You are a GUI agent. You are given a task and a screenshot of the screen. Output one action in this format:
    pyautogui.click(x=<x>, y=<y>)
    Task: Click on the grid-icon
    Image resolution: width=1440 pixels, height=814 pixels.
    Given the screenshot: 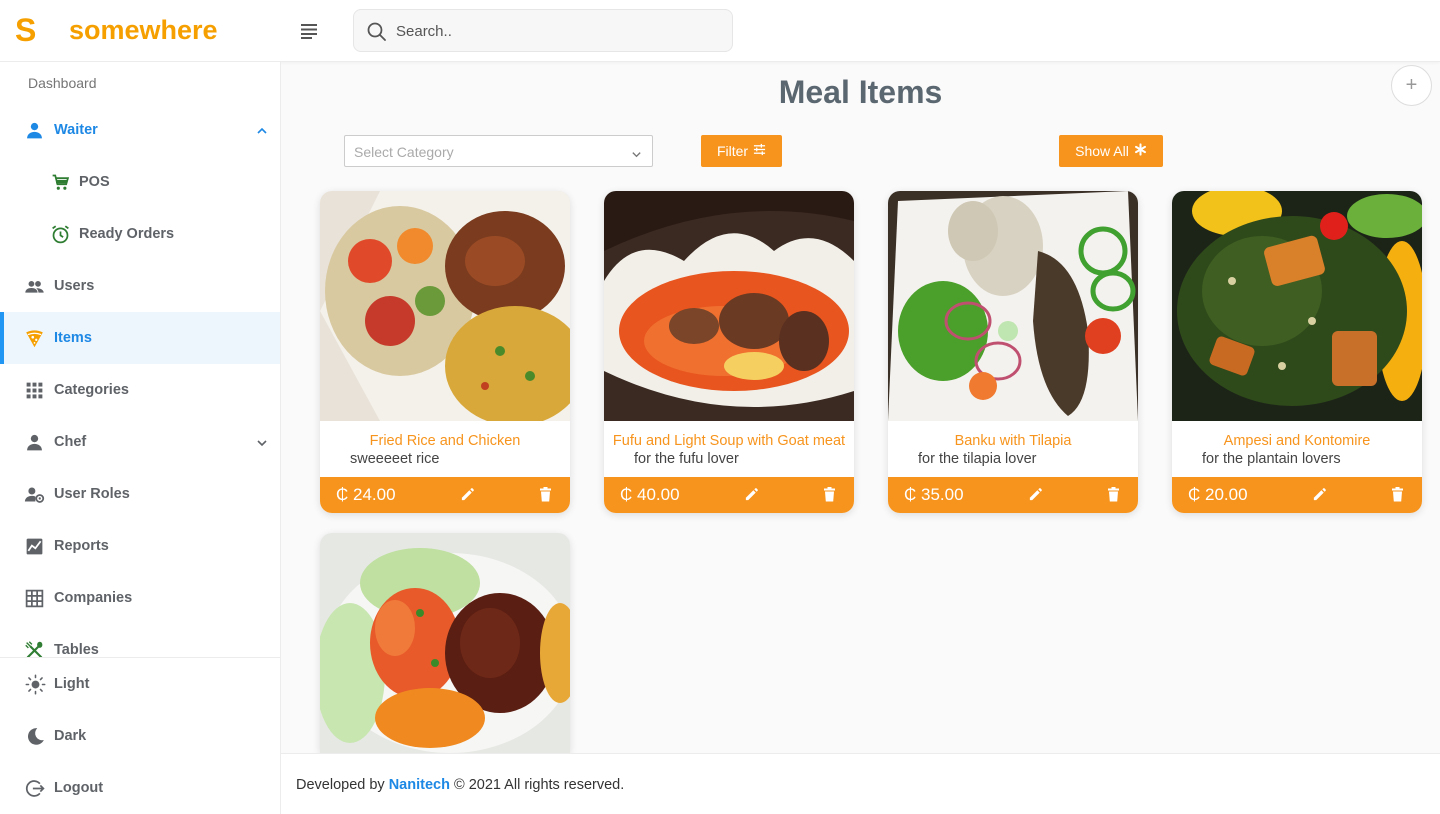 What is the action you would take?
    pyautogui.click(x=34, y=390)
    